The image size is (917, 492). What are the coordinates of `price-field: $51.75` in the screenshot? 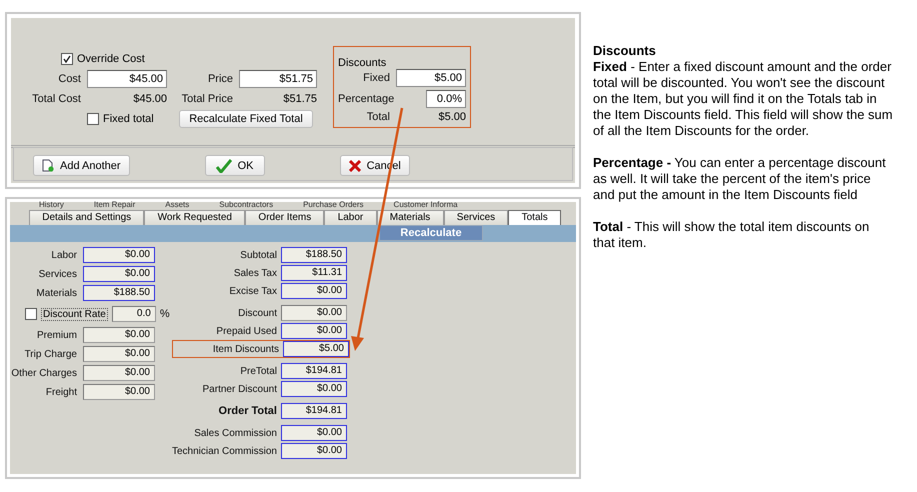 It's located at (278, 79).